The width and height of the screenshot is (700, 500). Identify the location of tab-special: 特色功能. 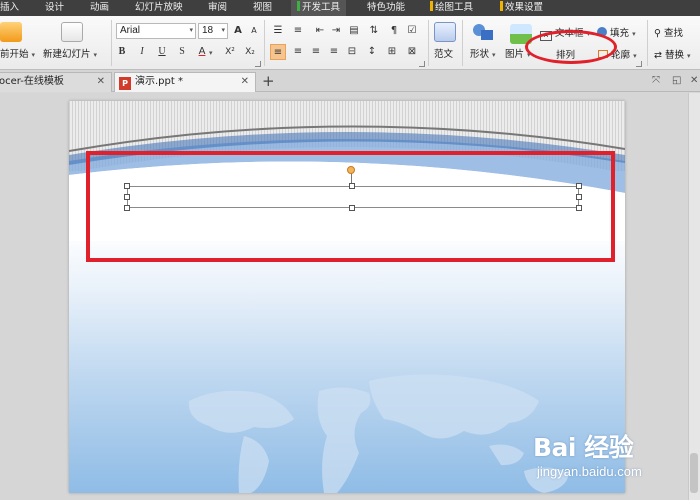
(386, 8).